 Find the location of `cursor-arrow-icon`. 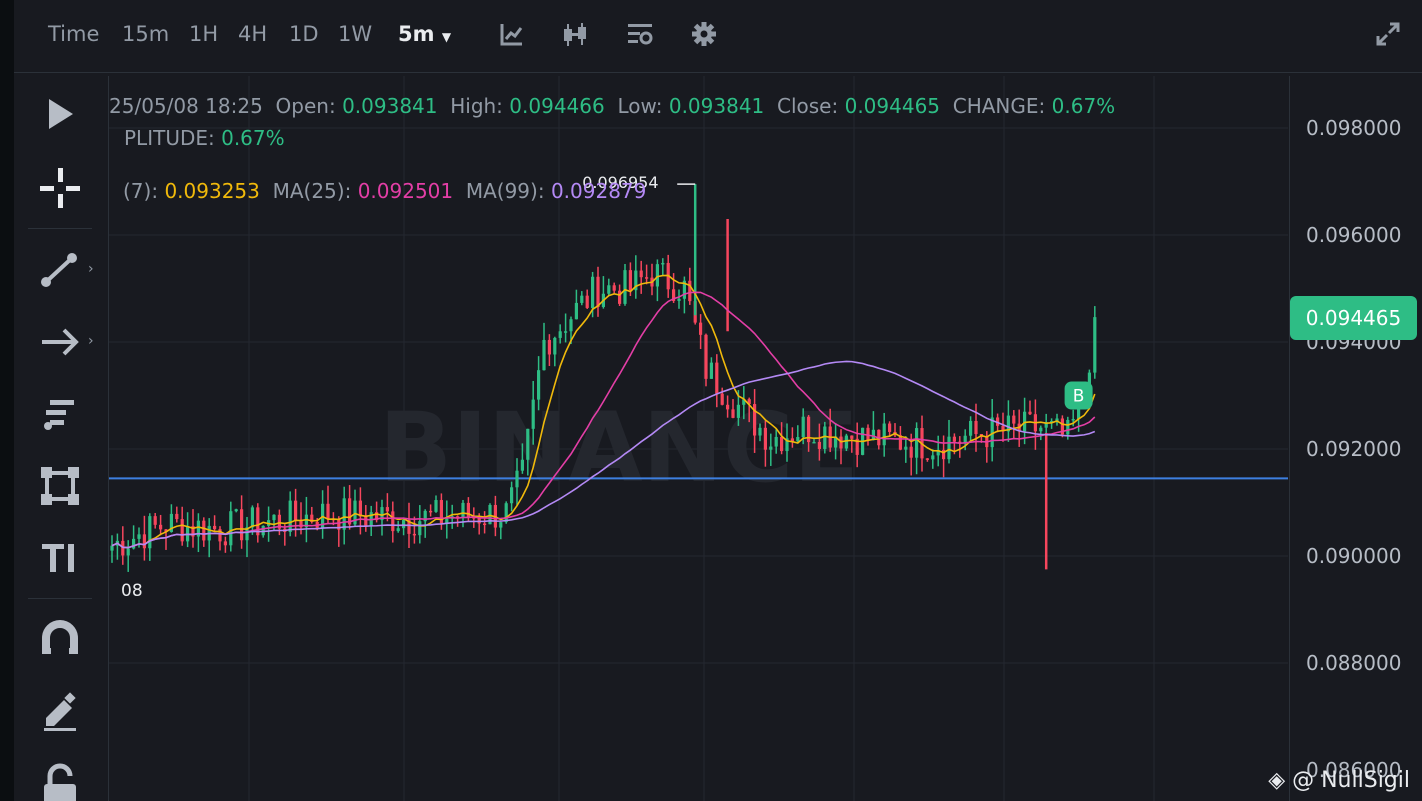

cursor-arrow-icon is located at coordinates (60, 114).